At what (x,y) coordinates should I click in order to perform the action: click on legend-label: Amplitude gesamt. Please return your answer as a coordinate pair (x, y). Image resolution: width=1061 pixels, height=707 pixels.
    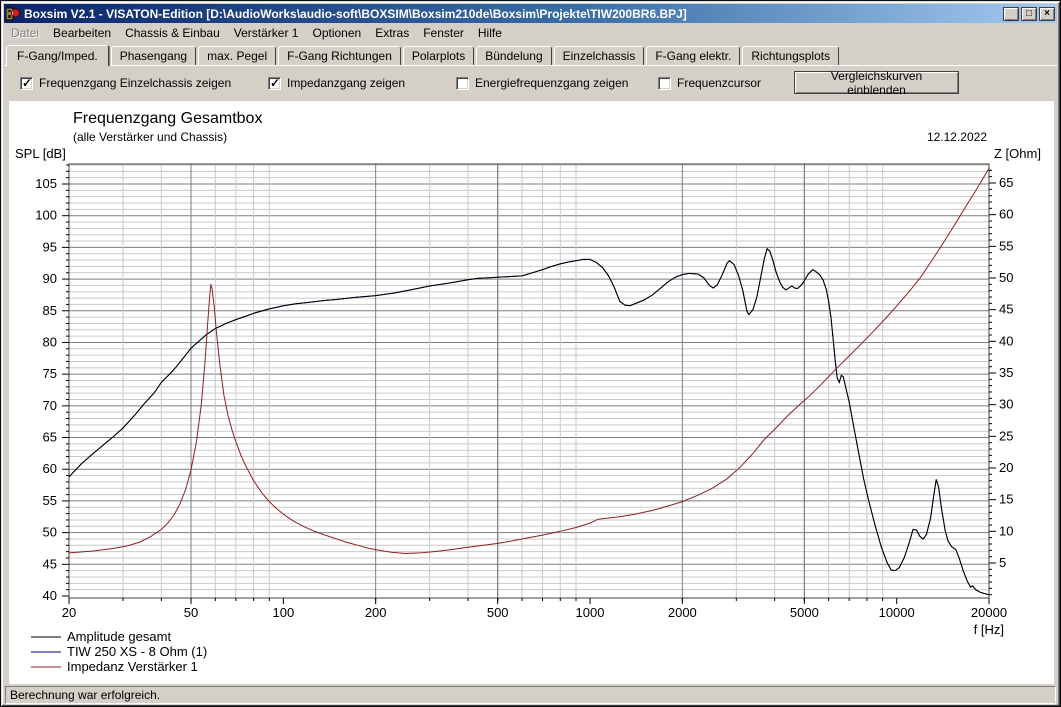
    Looking at the image, I should click on (119, 636).